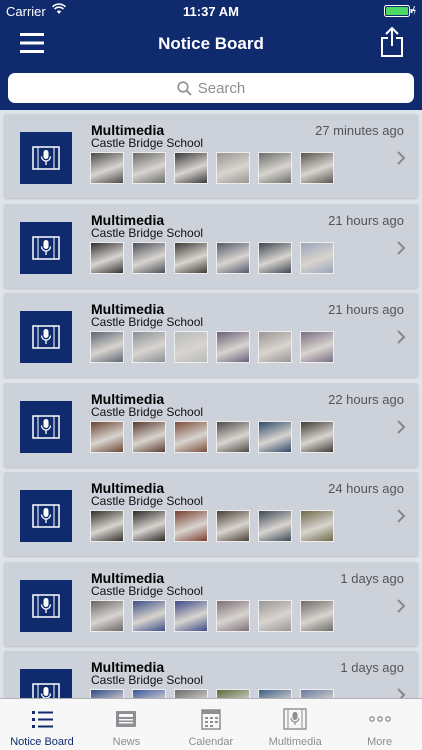 This screenshot has height=750, width=422. What do you see at coordinates (42, 719) in the screenshot?
I see `list-icon` at bounding box center [42, 719].